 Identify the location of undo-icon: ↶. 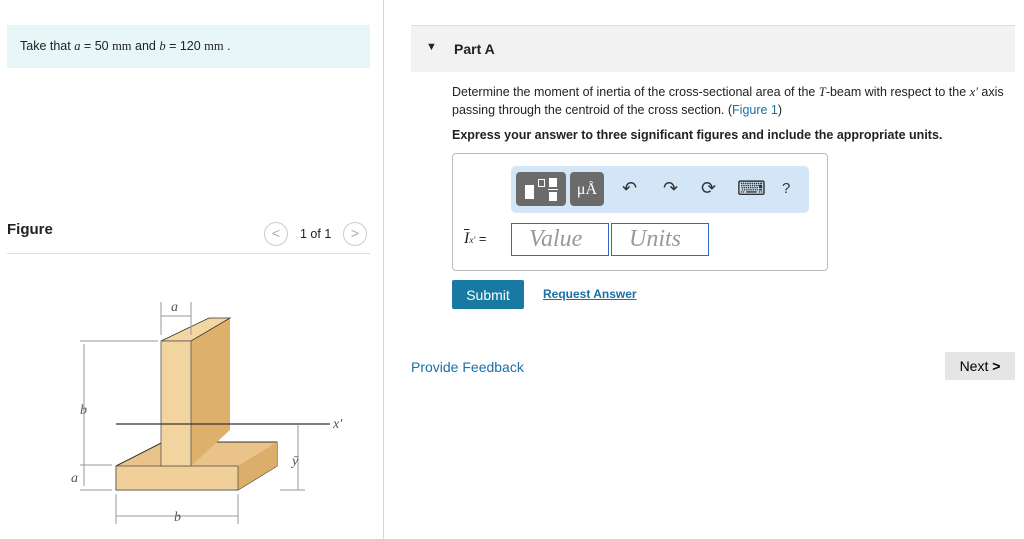
(629, 188).